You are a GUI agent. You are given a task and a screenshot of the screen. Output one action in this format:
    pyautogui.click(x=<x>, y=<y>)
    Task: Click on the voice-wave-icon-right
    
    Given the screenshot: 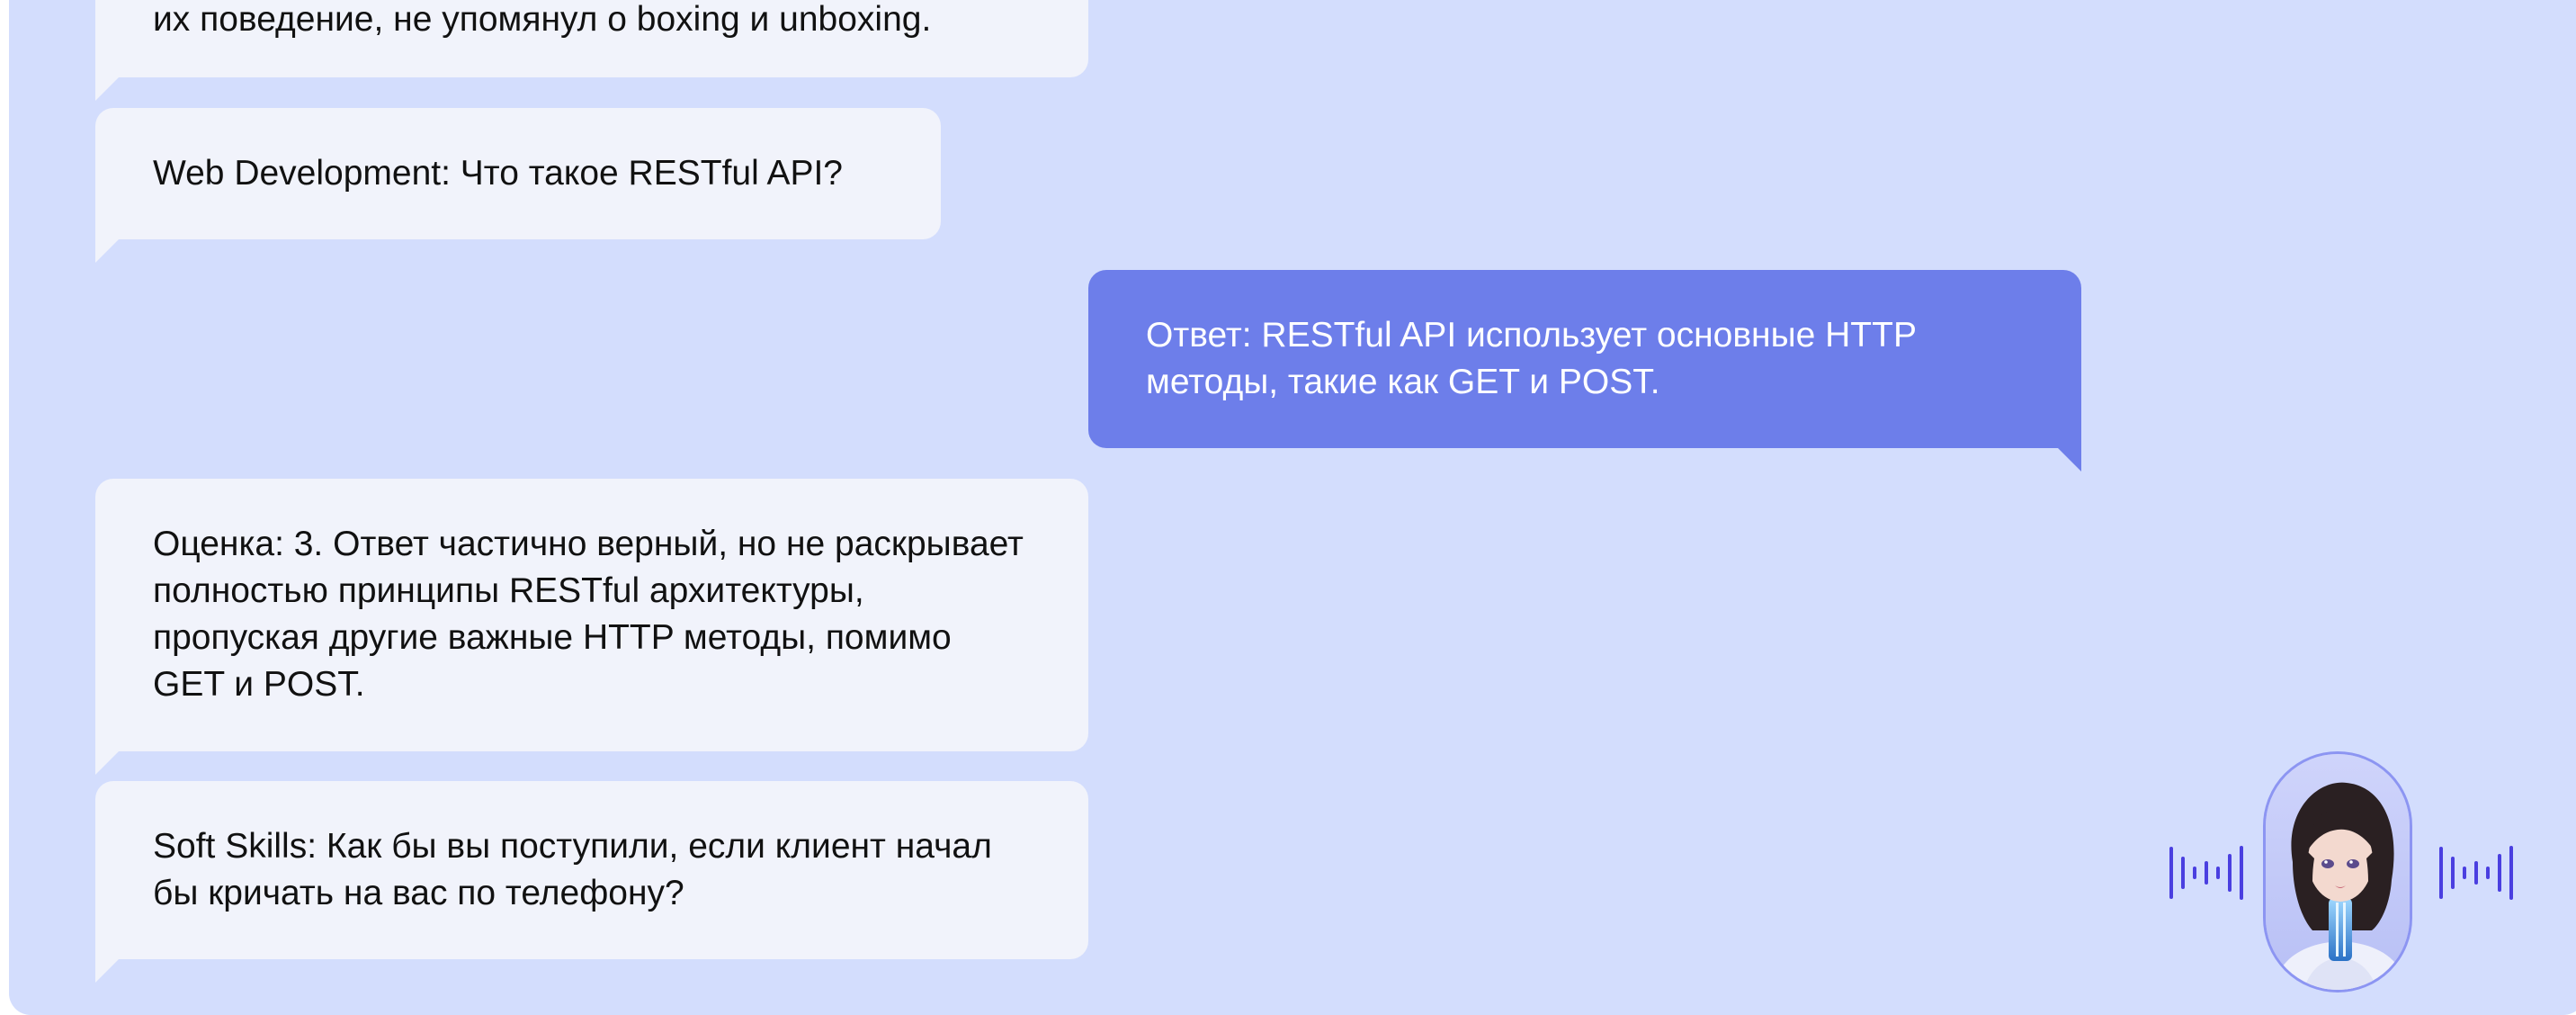 What is the action you would take?
    pyautogui.click(x=2476, y=872)
    